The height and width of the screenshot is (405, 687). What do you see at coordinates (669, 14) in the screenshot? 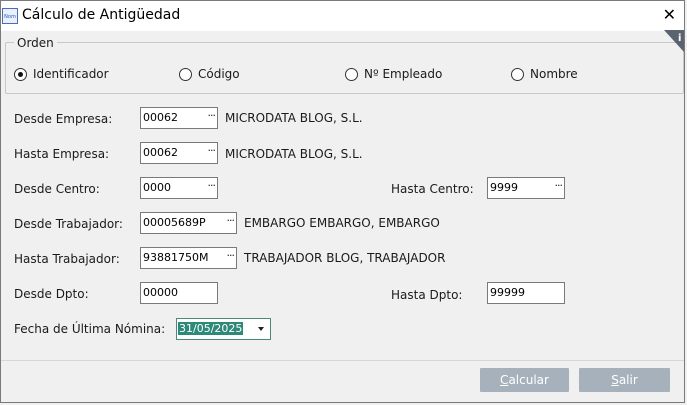
I see `close-icon: ✕` at bounding box center [669, 14].